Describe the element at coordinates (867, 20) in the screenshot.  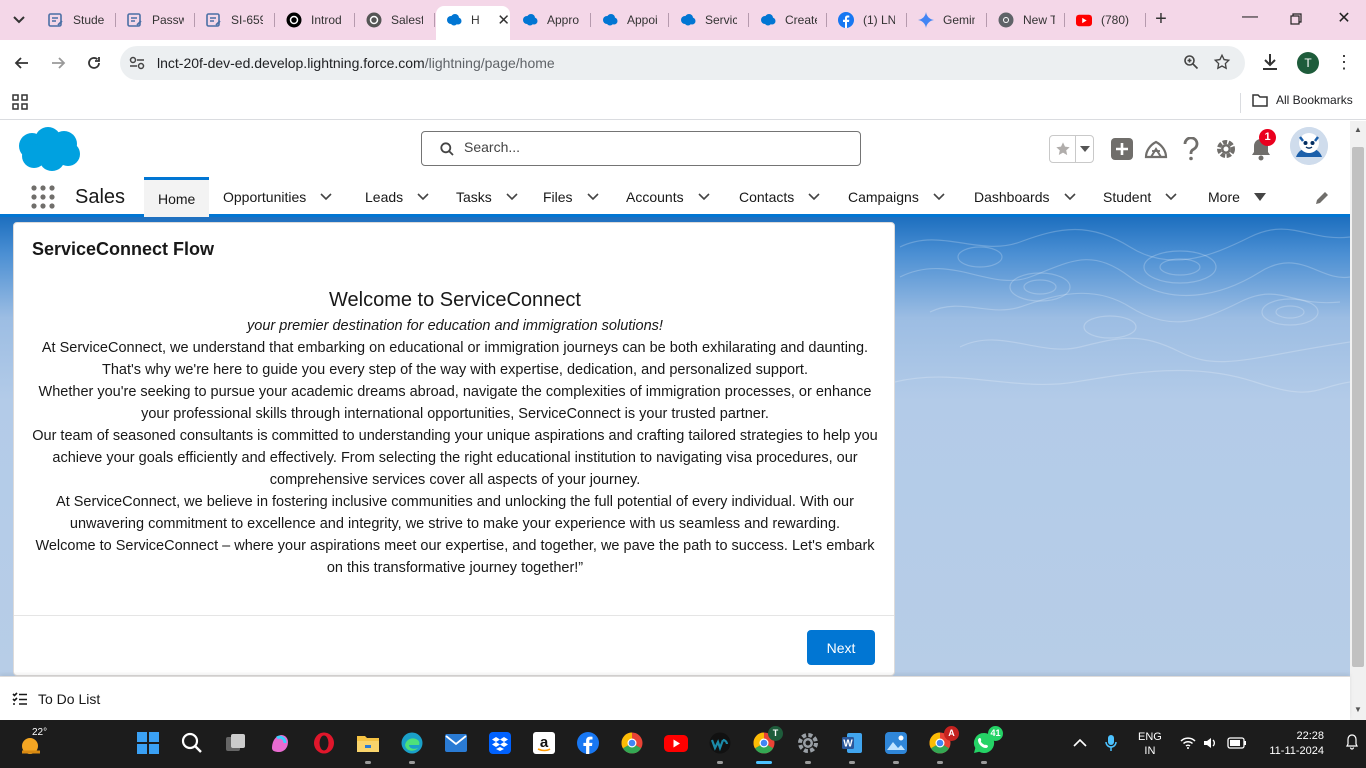
I see `browser-tab: (1) LN` at that location.